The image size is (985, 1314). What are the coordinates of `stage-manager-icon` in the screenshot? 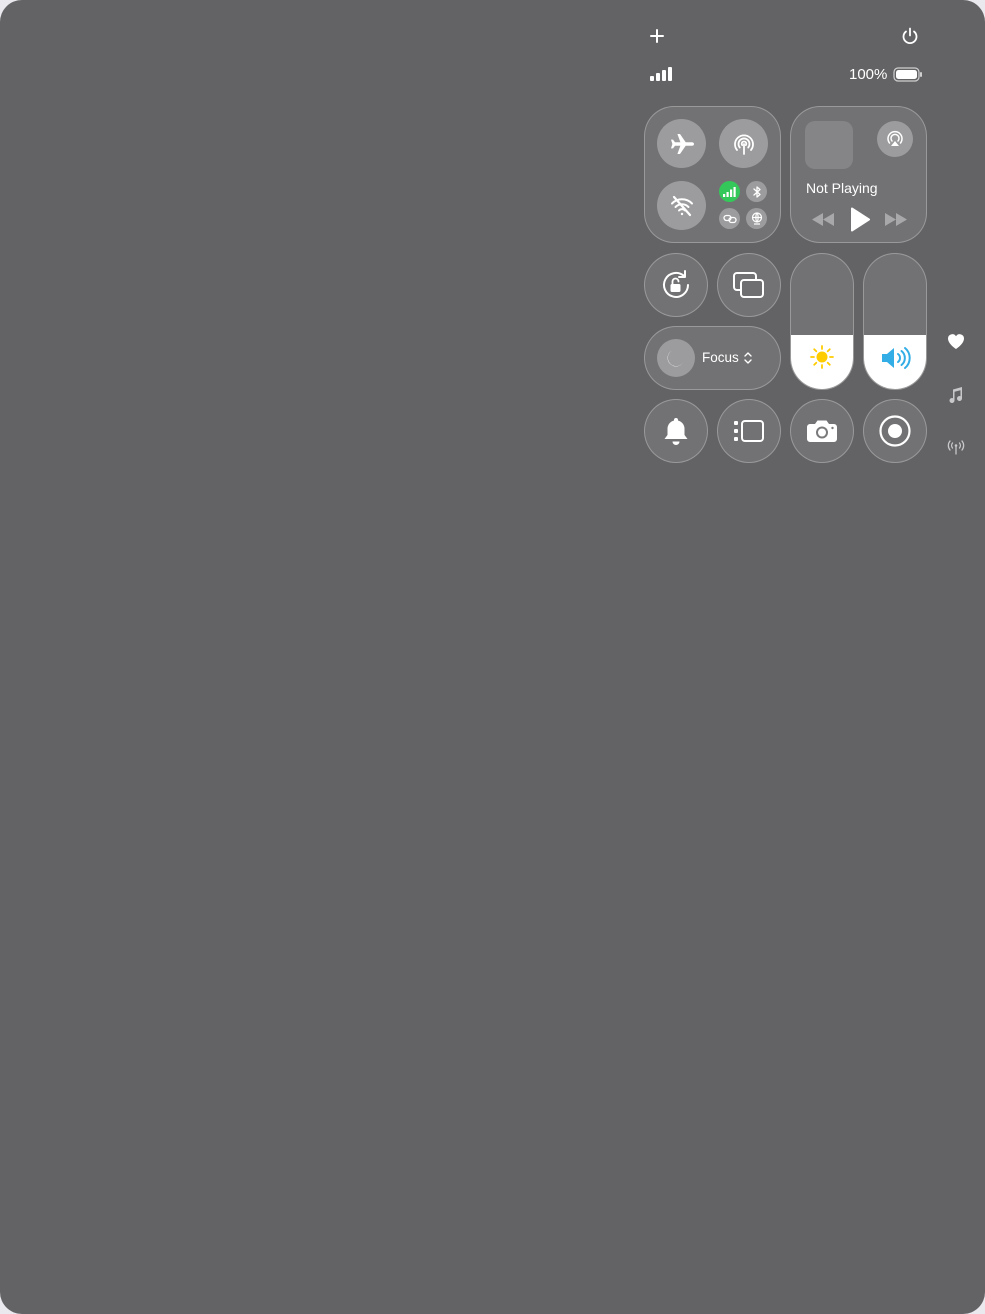 It's located at (749, 431).